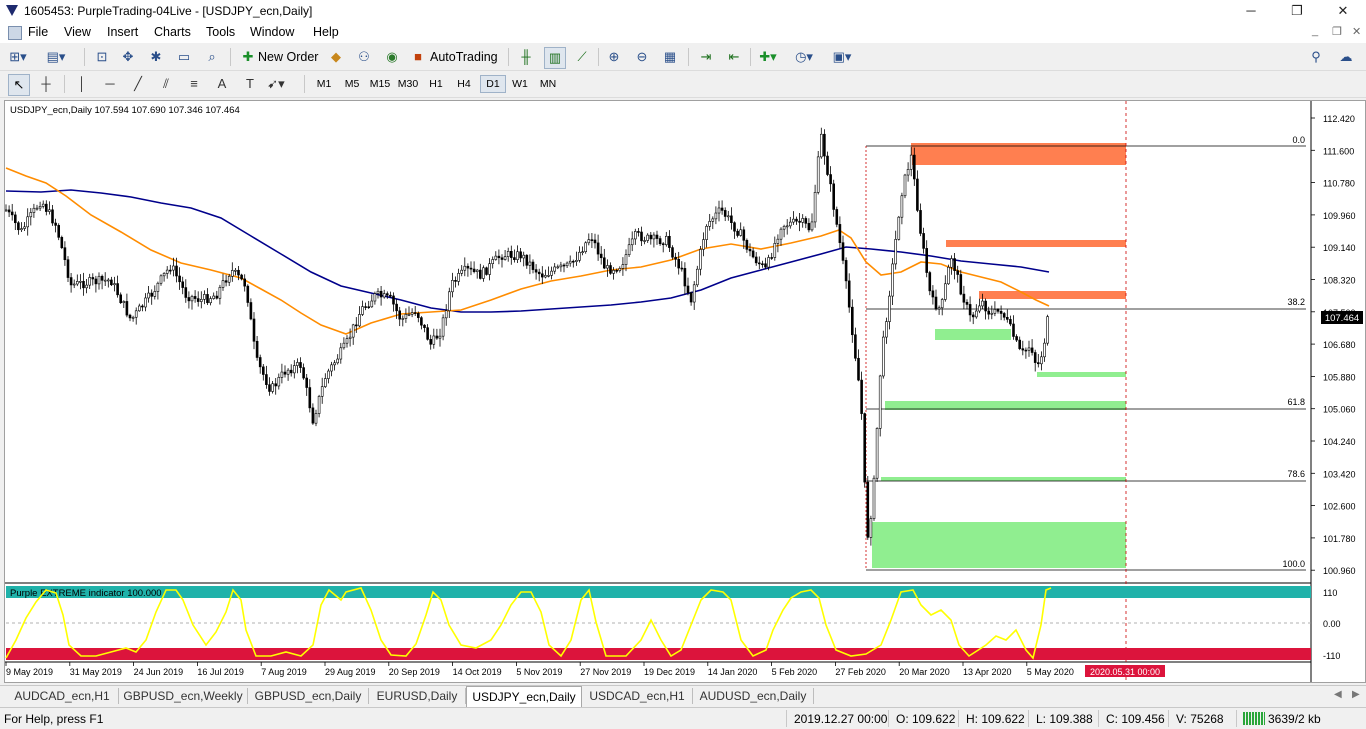 The image size is (1366, 729). What do you see at coordinates (352, 84) in the screenshot?
I see `timeframe-m5: M5` at bounding box center [352, 84].